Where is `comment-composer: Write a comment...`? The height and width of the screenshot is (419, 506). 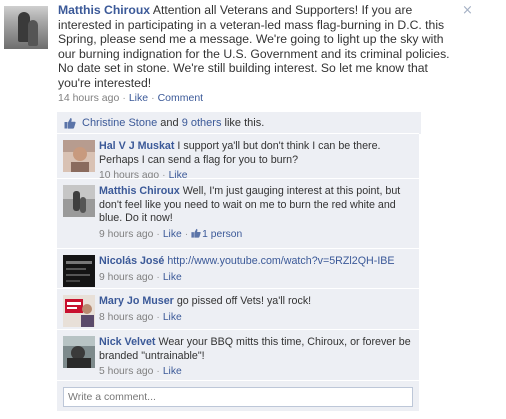 comment-composer: Write a comment... is located at coordinates (238, 395).